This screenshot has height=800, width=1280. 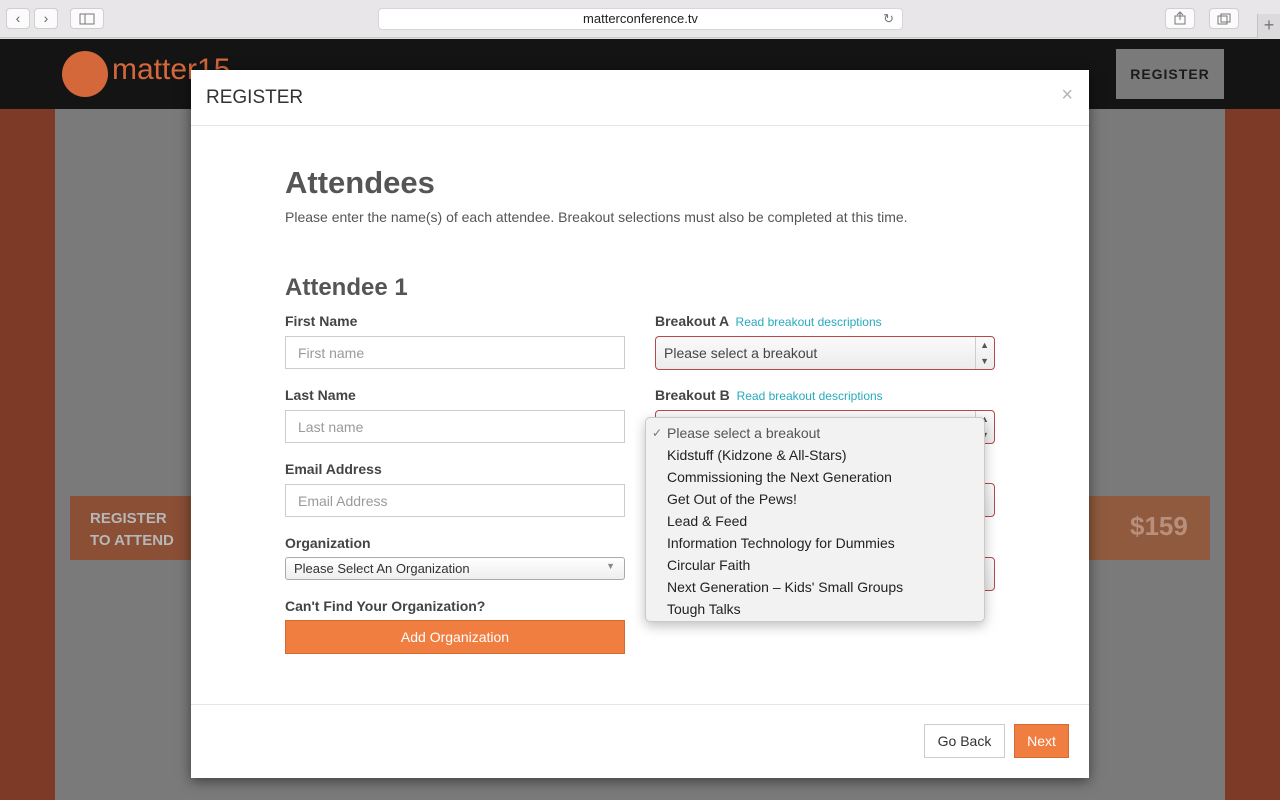 I want to click on organization-select: Please Select An Organization ▼, so click(x=455, y=568).